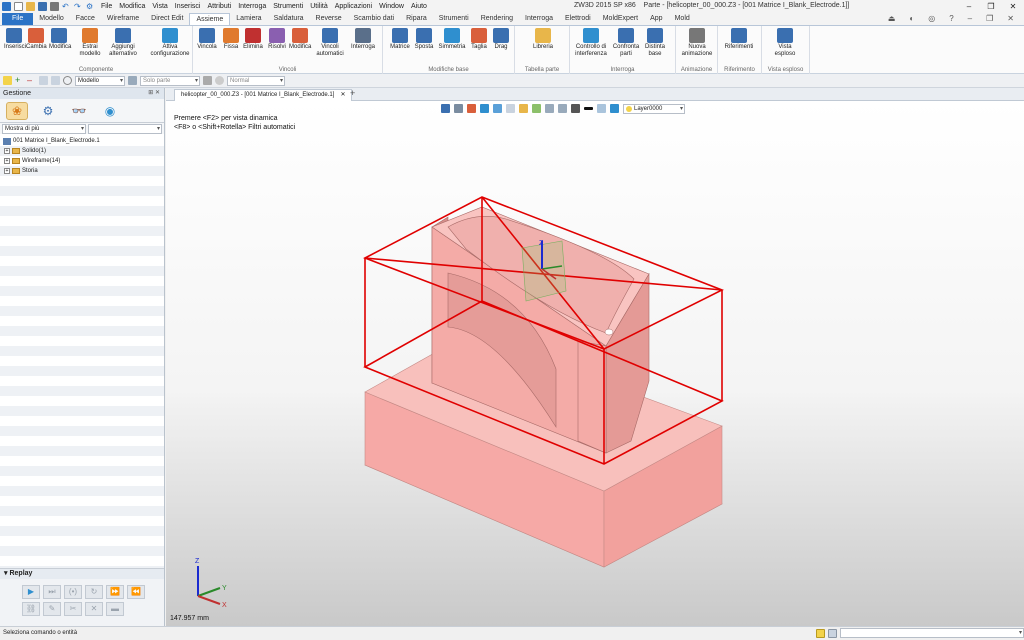  What do you see at coordinates (154, 93) in the screenshot?
I see `pin-icon: ⊞ ✕` at bounding box center [154, 93].